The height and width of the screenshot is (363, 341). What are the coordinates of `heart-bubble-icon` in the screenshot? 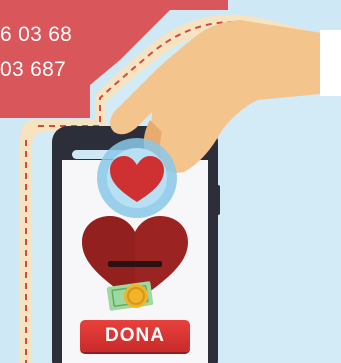 It's located at (137, 178).